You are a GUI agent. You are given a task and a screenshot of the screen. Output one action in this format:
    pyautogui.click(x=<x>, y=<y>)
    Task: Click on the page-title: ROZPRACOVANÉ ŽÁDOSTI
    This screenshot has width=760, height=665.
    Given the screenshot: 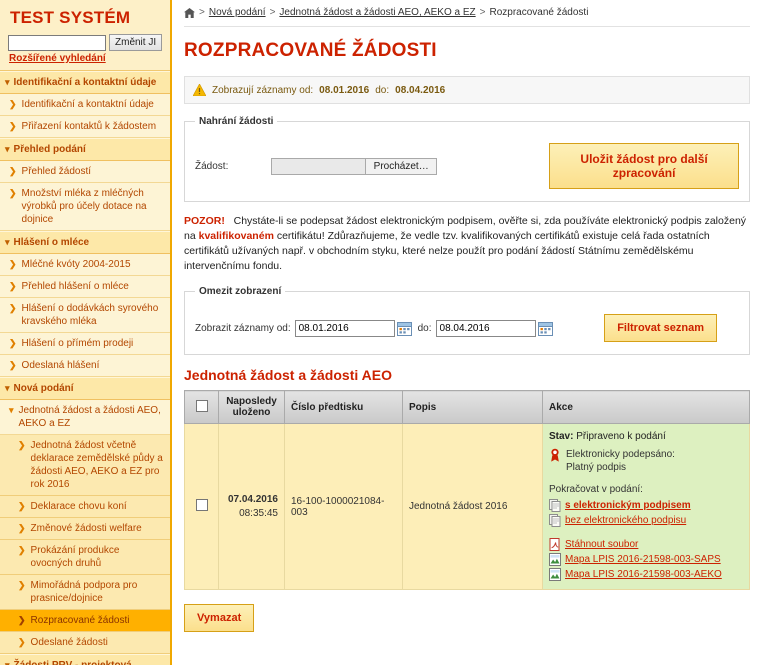 What is the action you would take?
    pyautogui.click(x=310, y=50)
    